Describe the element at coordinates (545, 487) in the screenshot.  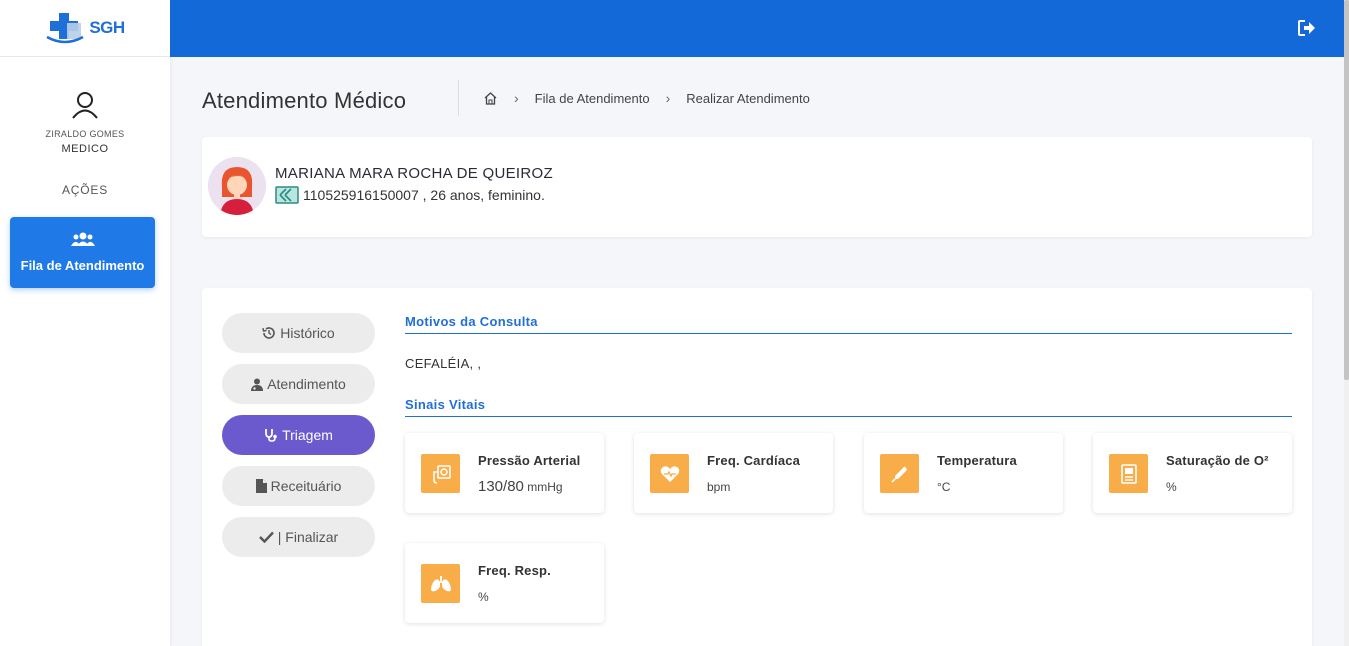
I see `vital-unit: mmHg` at that location.